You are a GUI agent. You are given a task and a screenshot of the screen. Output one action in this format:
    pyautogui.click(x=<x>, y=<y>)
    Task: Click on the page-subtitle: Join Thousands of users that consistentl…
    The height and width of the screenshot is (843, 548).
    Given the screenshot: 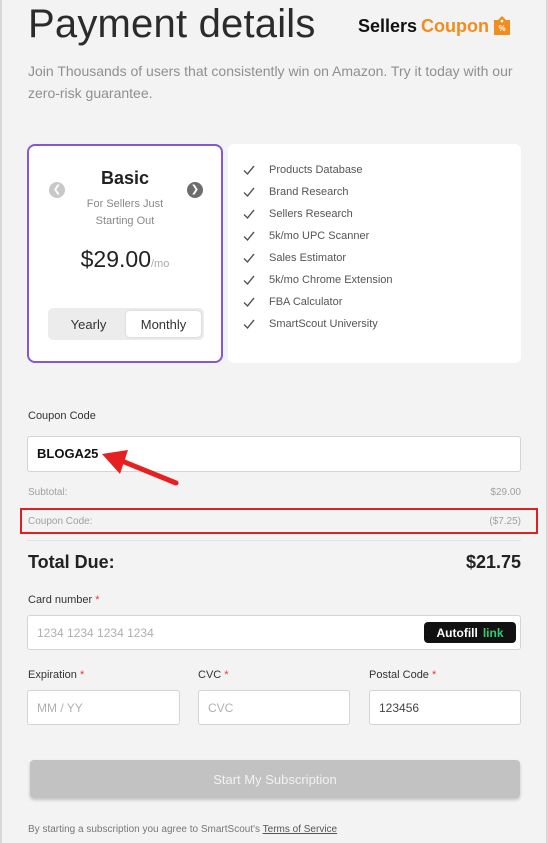 What is the action you would take?
    pyautogui.click(x=270, y=82)
    